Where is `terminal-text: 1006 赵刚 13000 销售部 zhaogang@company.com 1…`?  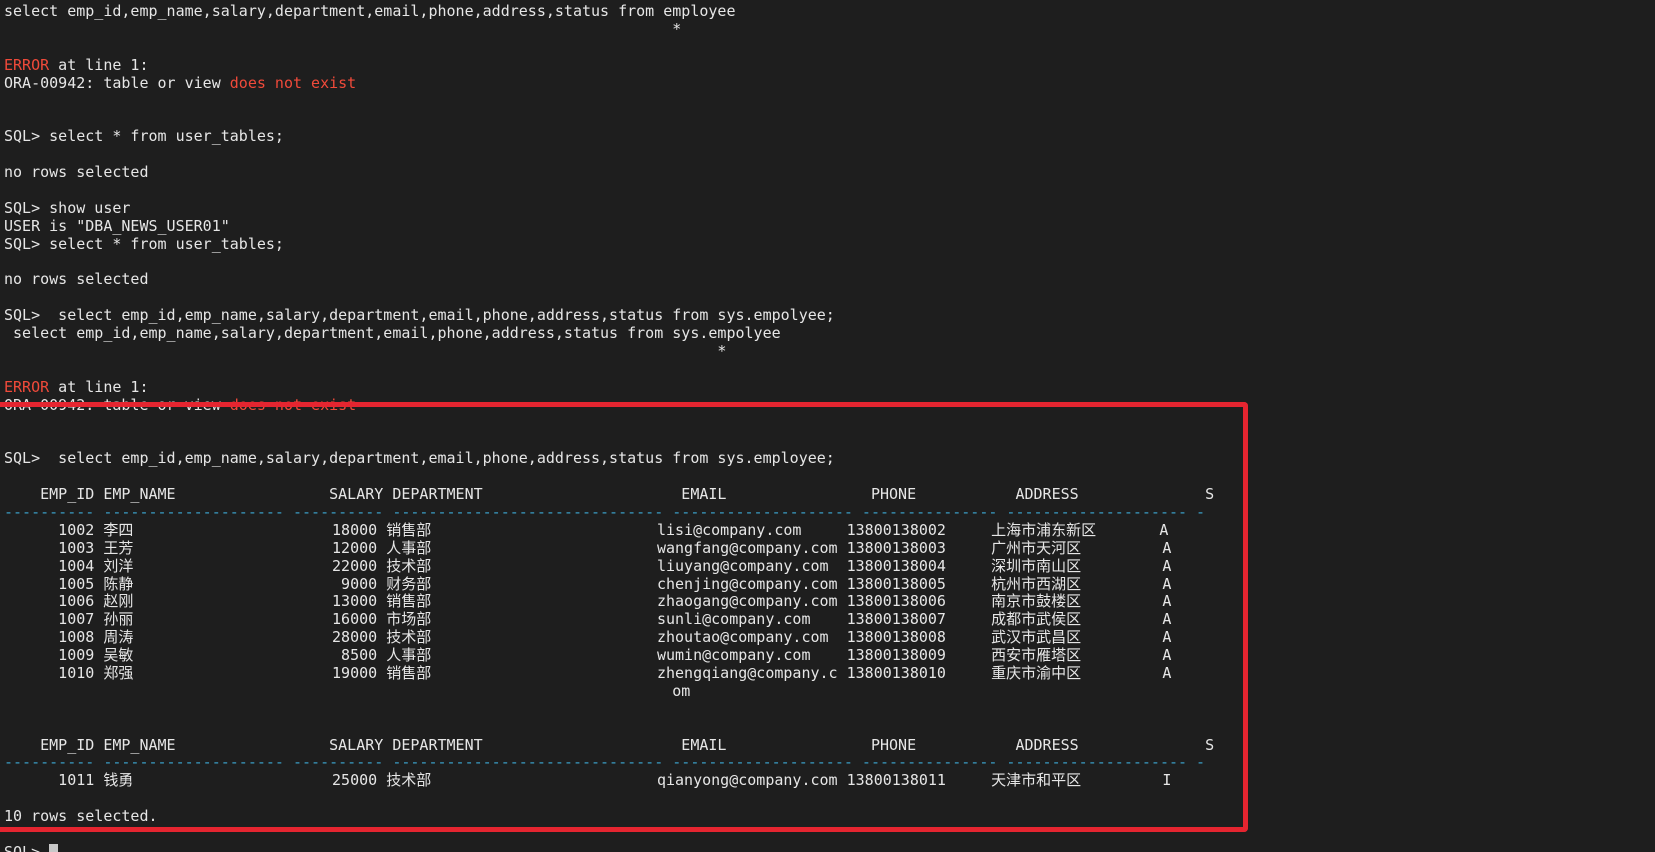 terminal-text: 1006 赵刚 13000 销售部 zhaogang@company.com 1… is located at coordinates (588, 602).